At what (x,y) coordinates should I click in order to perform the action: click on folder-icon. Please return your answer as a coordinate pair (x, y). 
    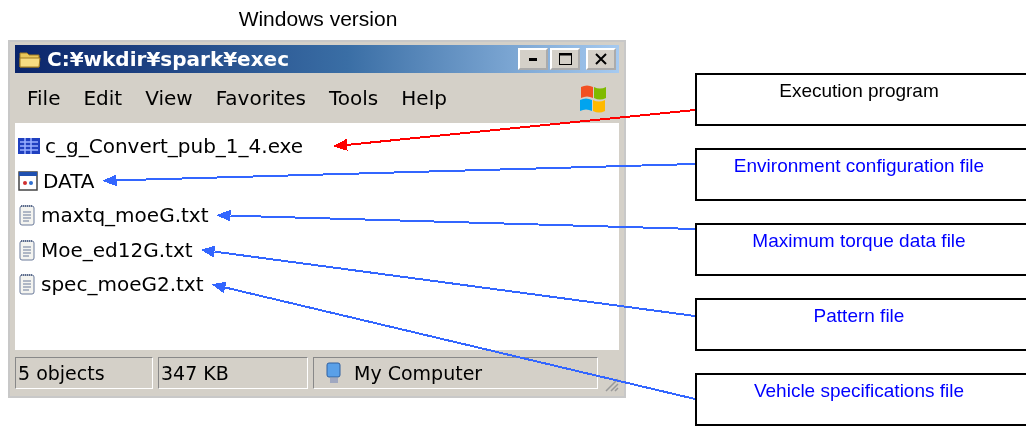
    Looking at the image, I should click on (30, 59).